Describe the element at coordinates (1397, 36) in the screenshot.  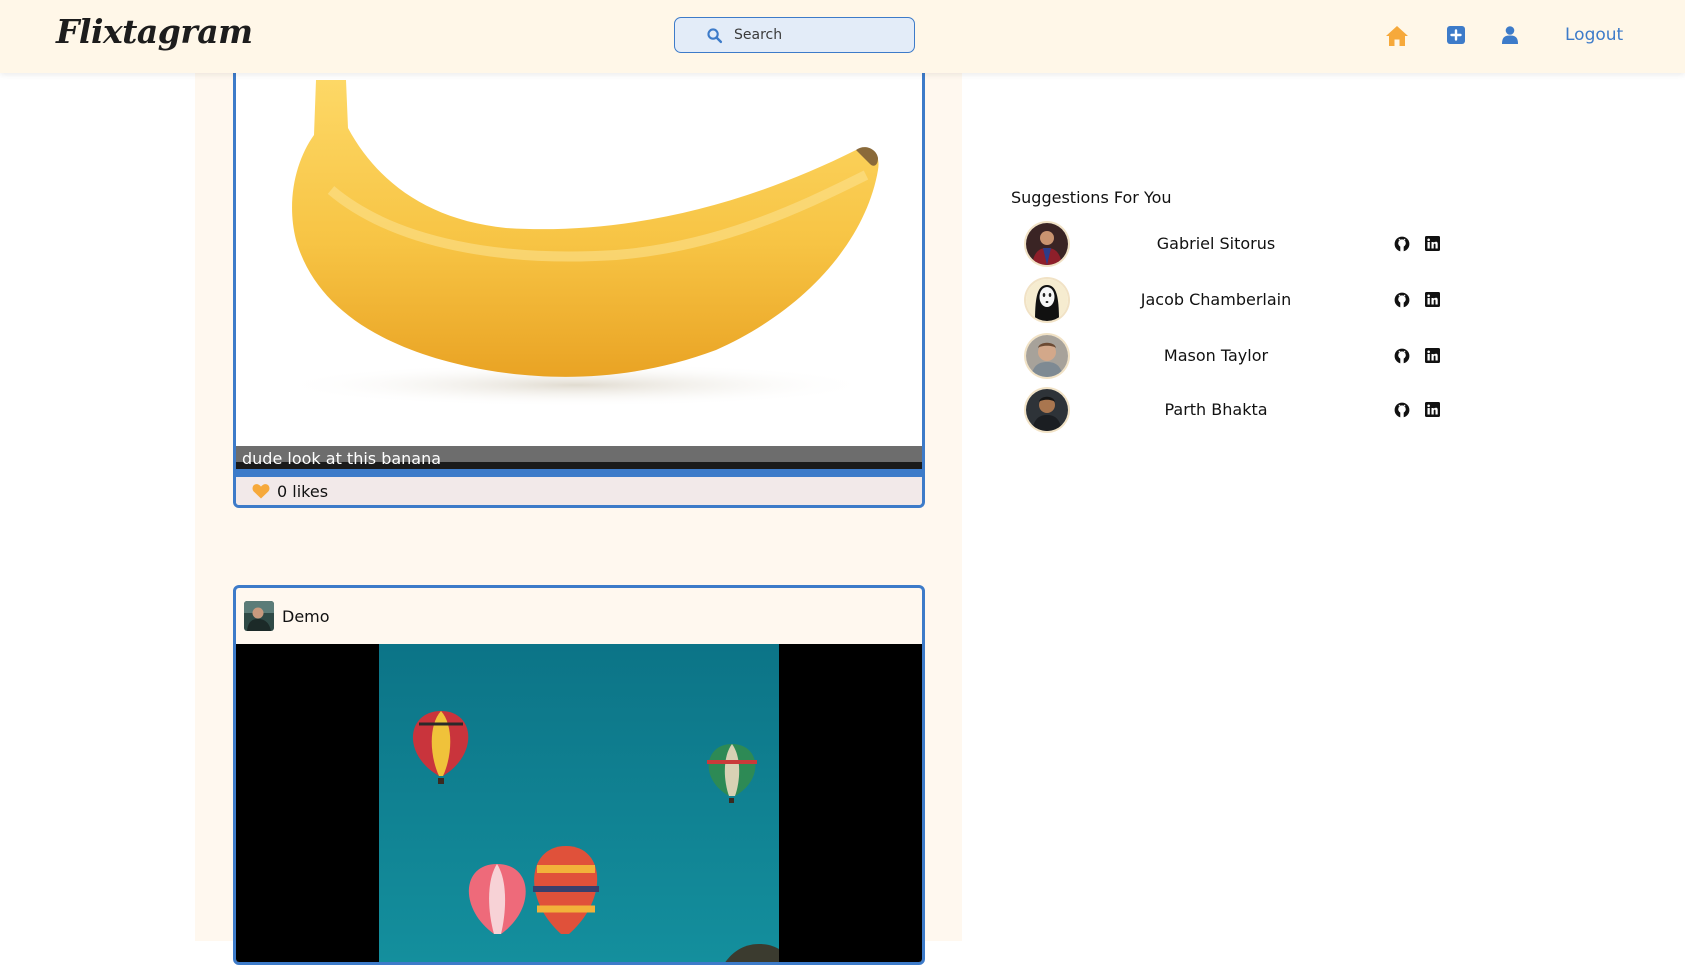
I see `home-icon` at that location.